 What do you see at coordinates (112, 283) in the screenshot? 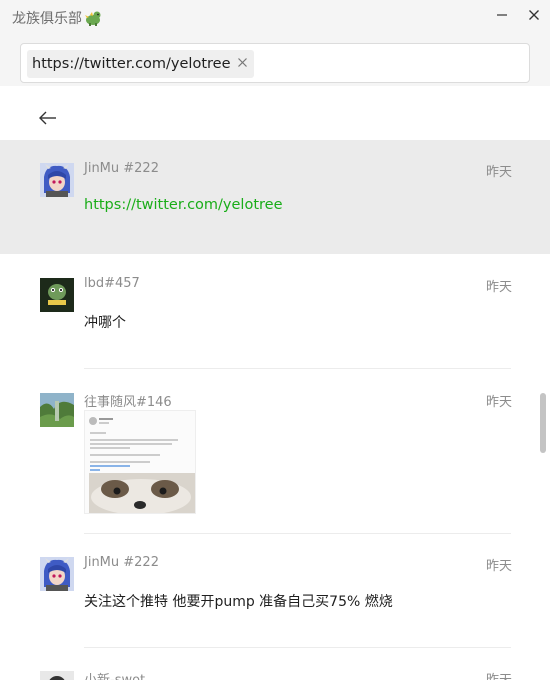
I see `message-author: lbd#457` at bounding box center [112, 283].